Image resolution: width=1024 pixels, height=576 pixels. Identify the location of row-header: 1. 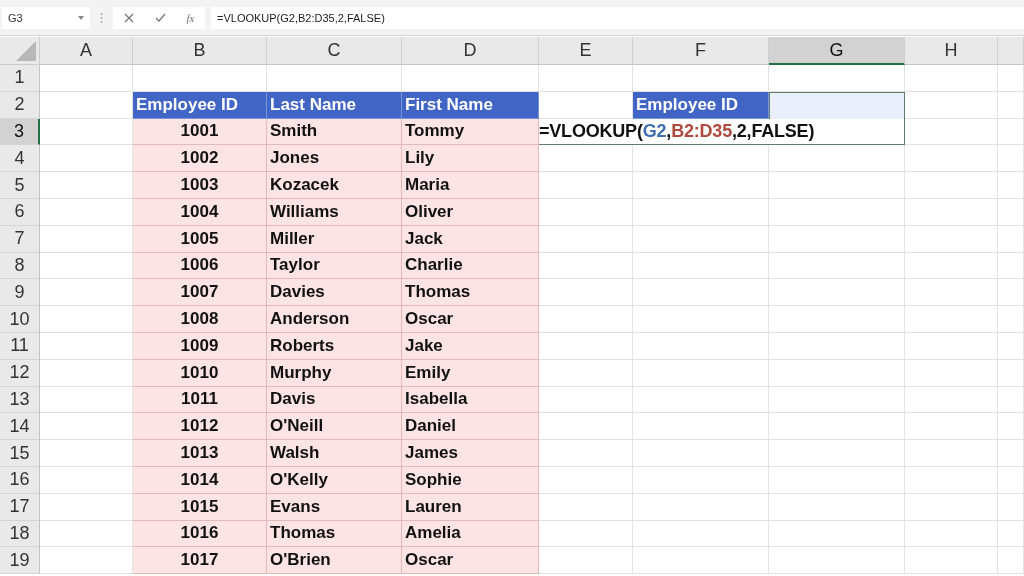
(20, 78).